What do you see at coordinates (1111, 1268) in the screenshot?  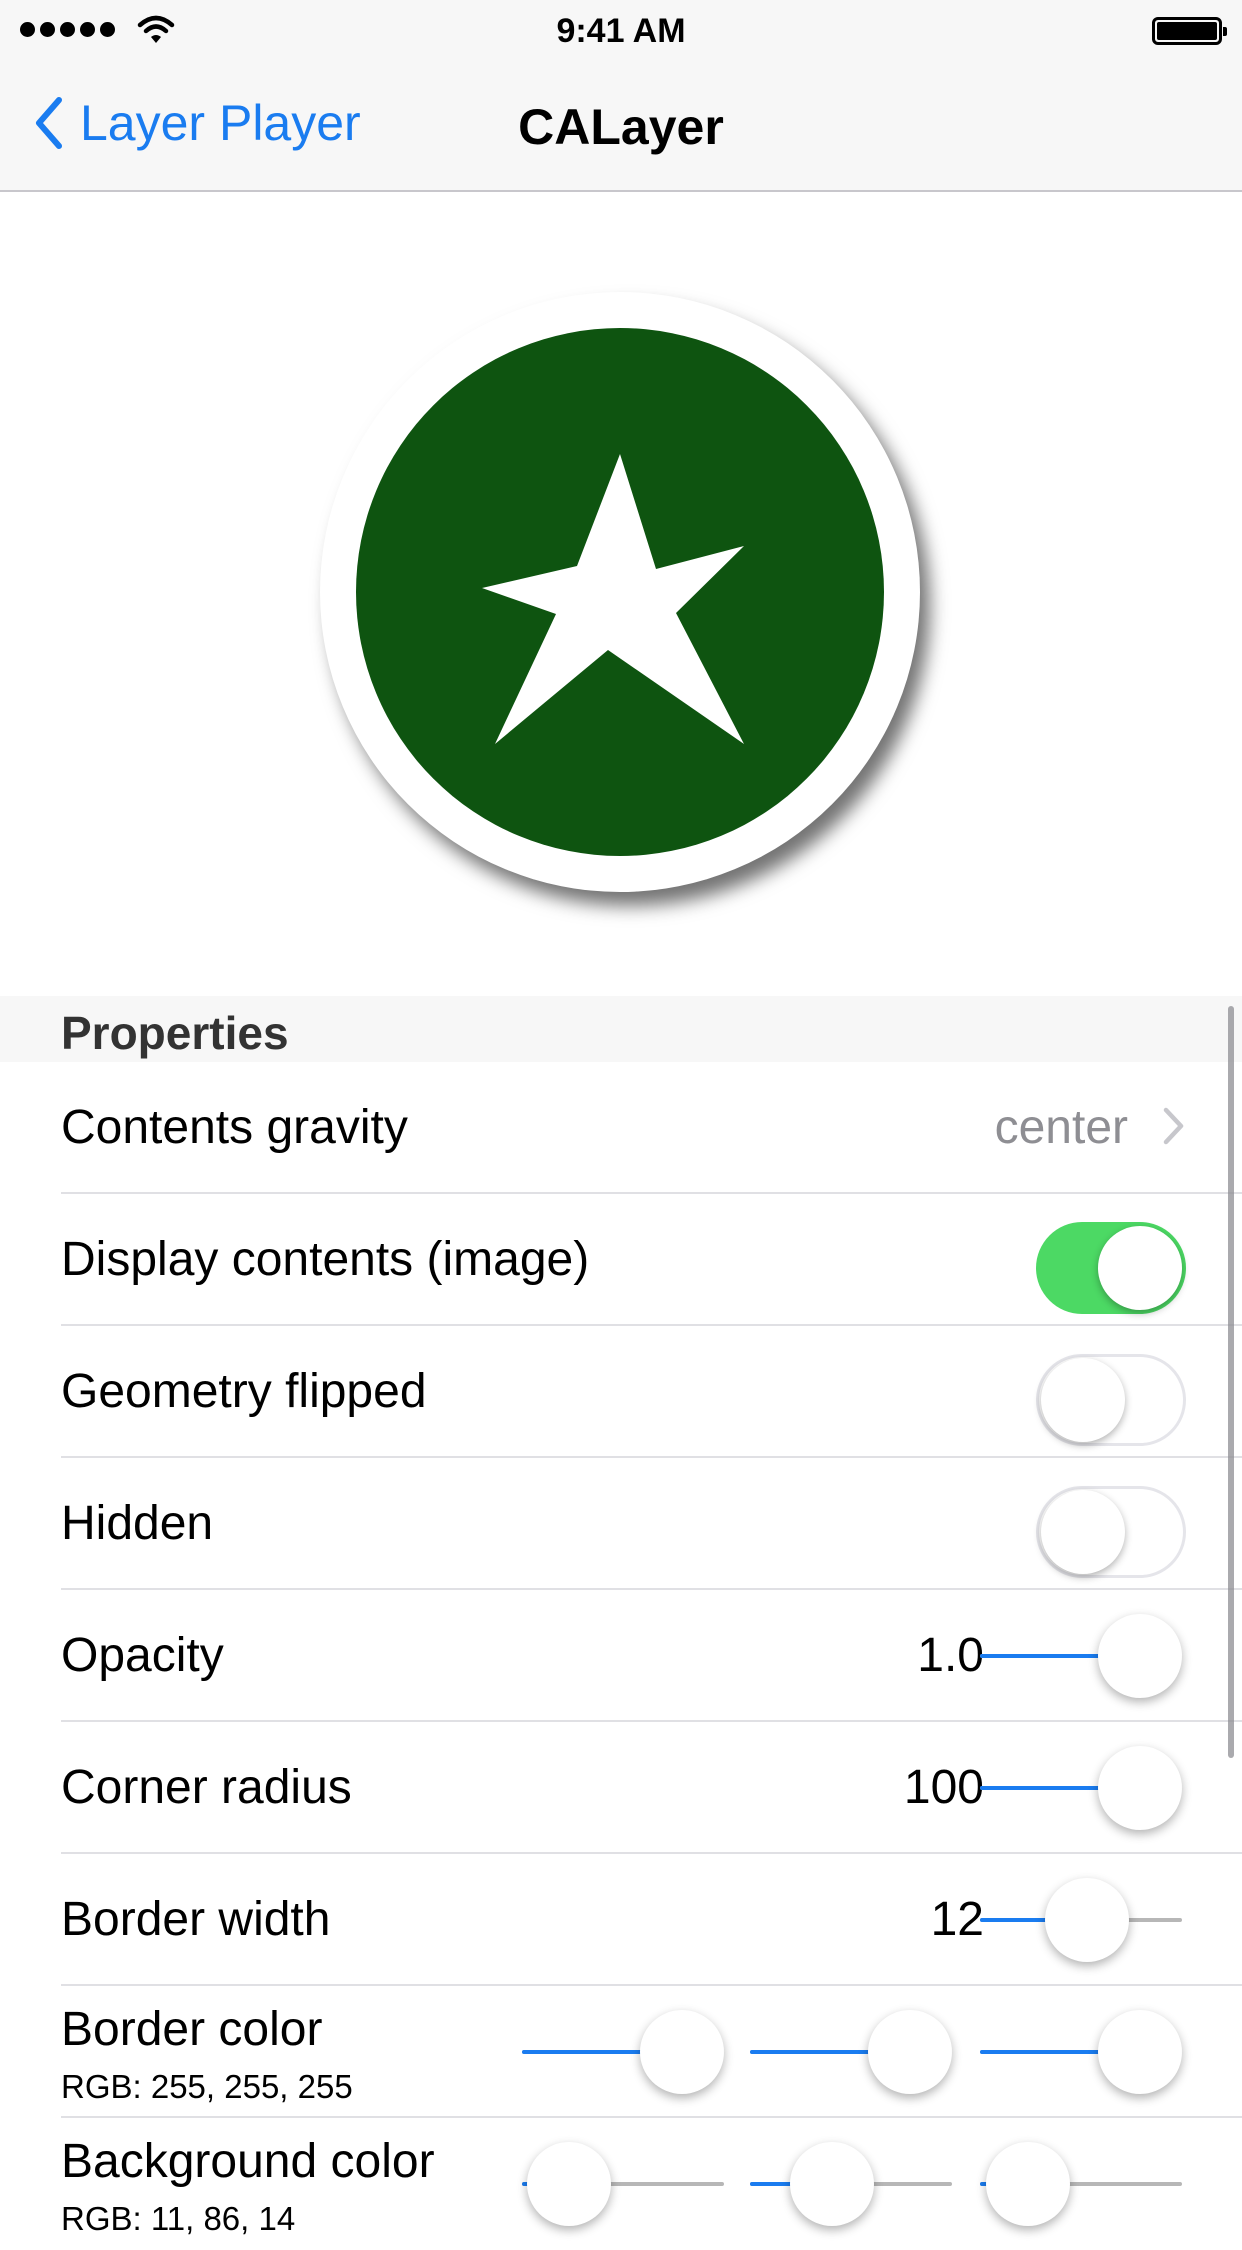 I see `display-contents-toggle` at bounding box center [1111, 1268].